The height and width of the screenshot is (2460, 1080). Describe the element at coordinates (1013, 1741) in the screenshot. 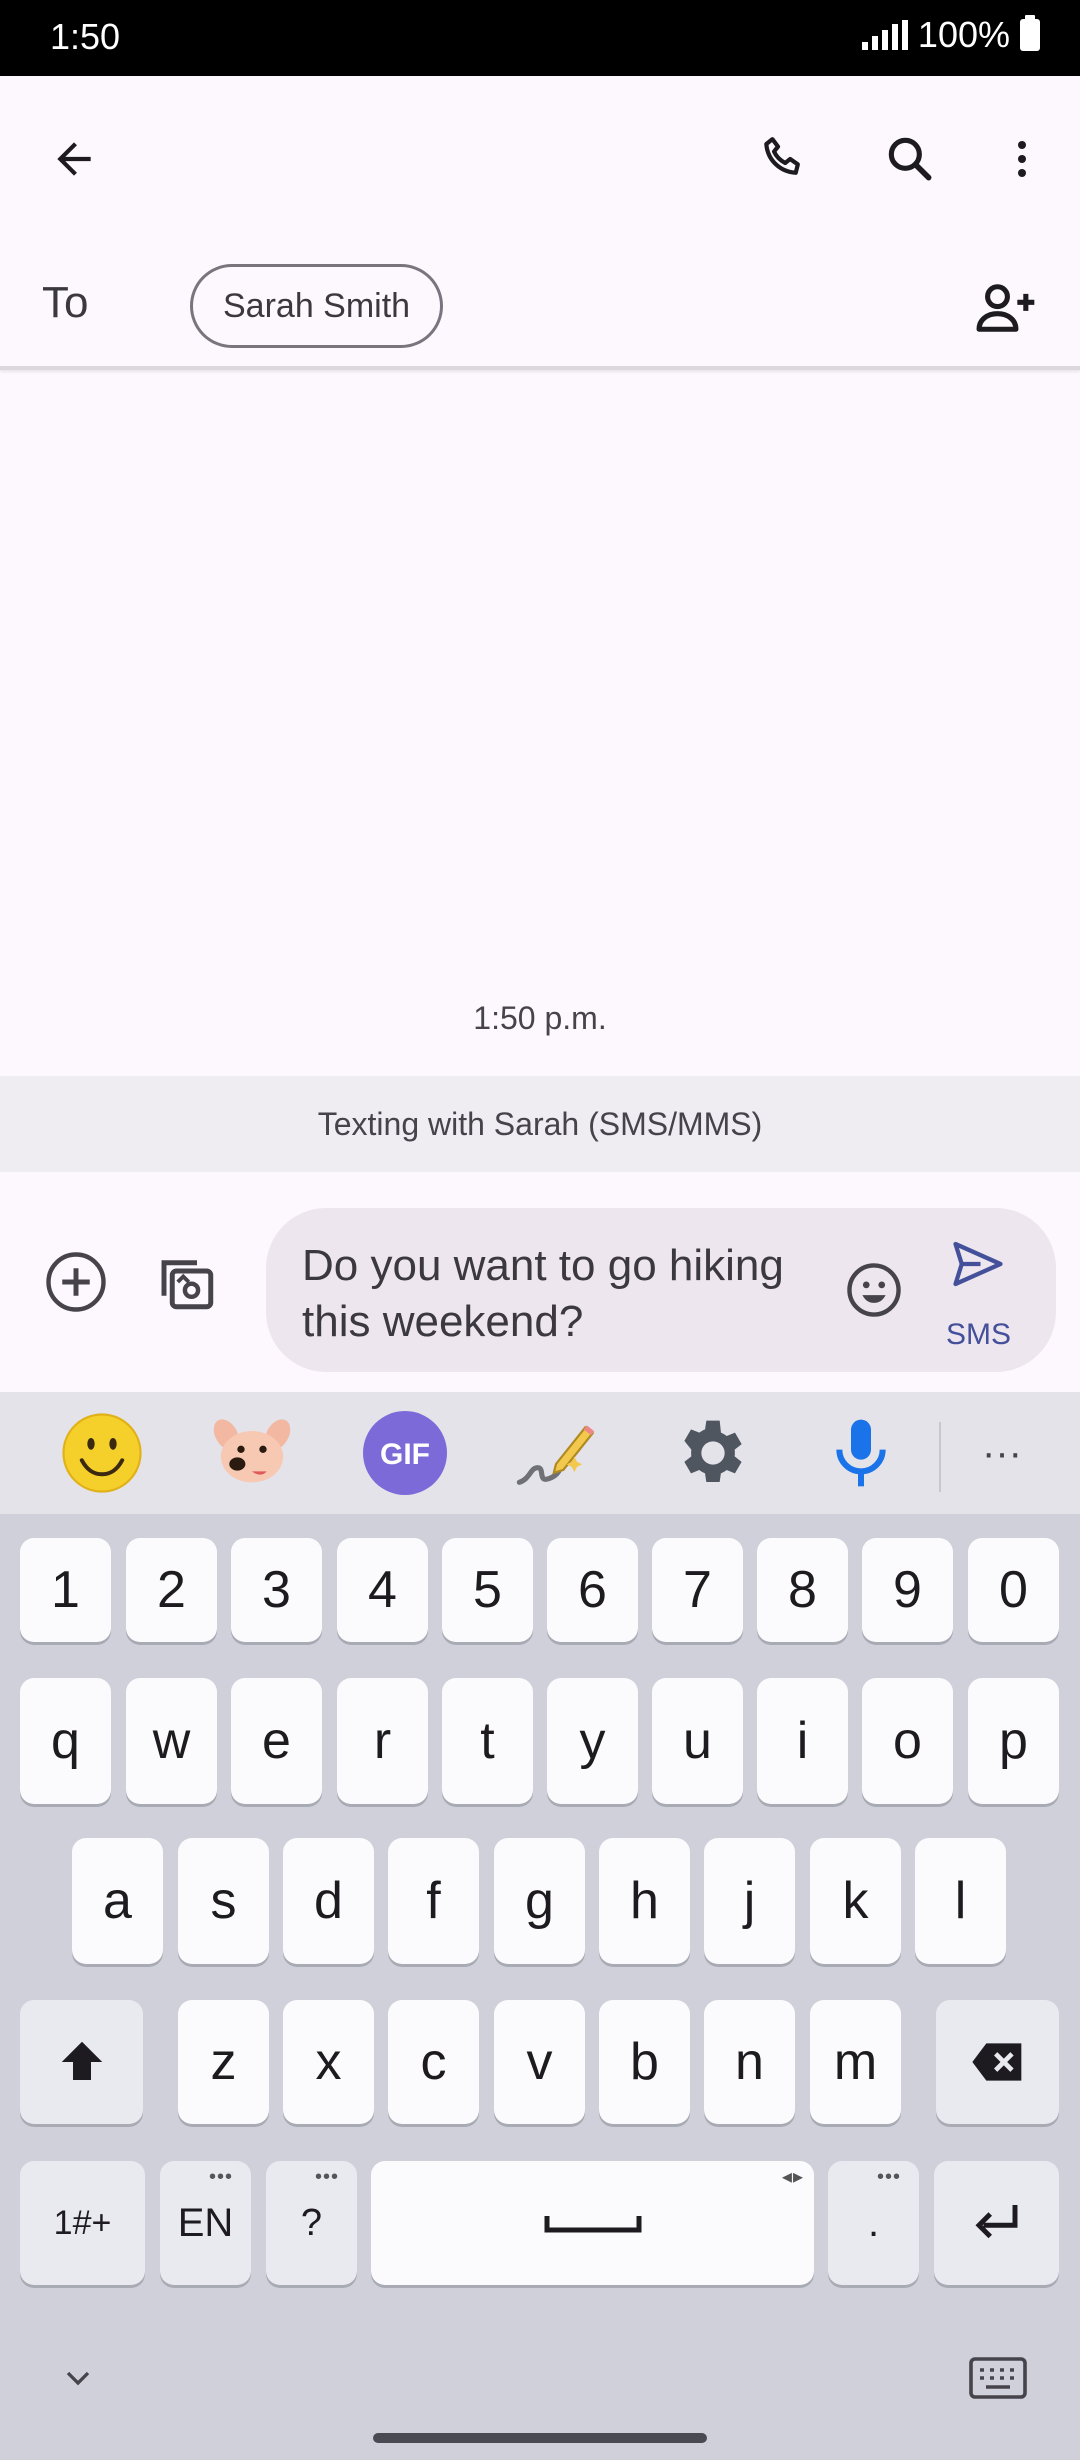

I see `key-p: p` at that location.